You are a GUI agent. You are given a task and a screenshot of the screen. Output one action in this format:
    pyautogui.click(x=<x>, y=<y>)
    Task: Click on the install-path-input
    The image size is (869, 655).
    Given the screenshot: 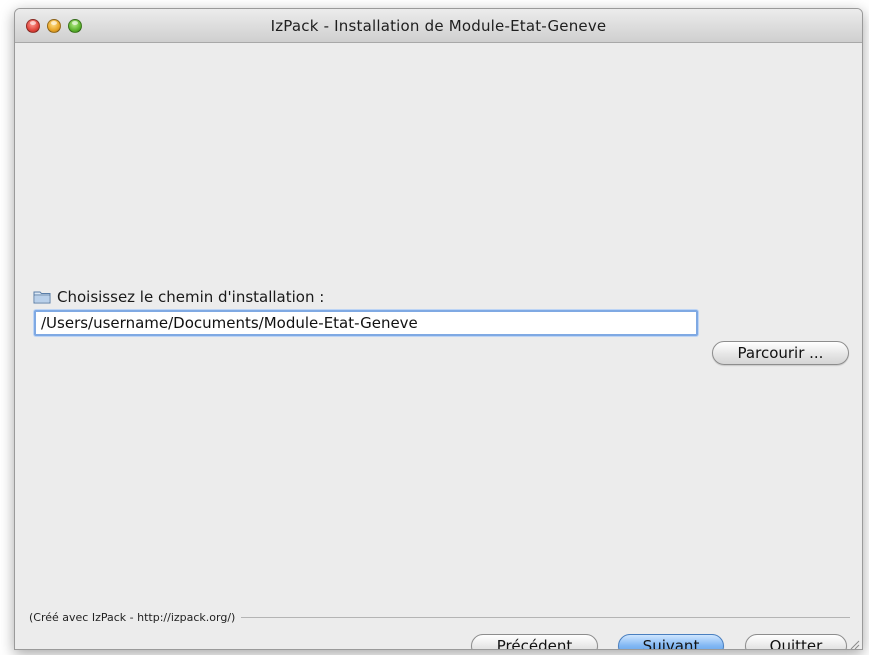 What is the action you would take?
    pyautogui.click(x=366, y=323)
    